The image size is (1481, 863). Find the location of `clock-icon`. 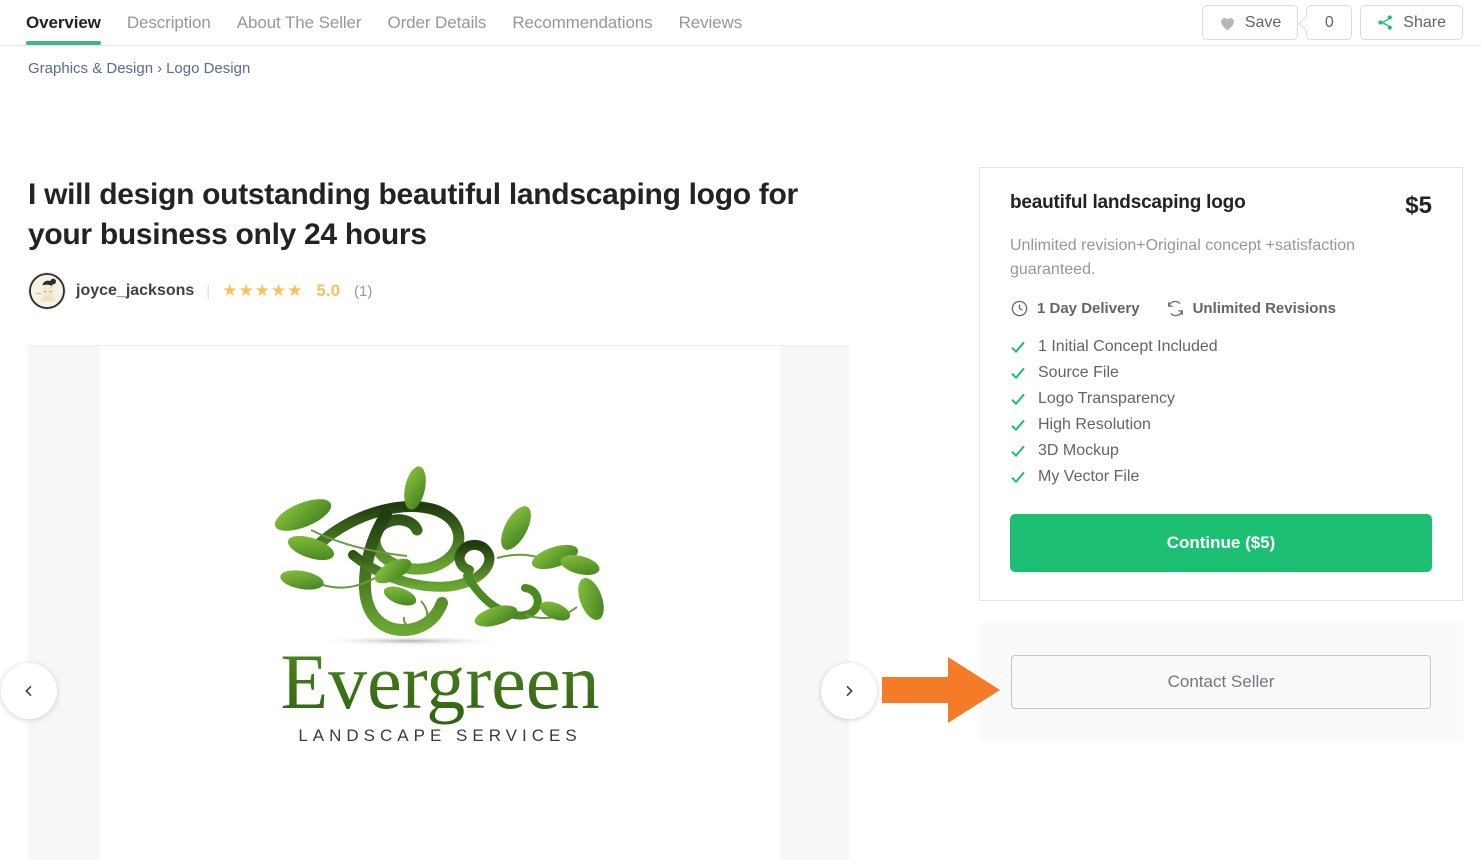

clock-icon is located at coordinates (1019, 308).